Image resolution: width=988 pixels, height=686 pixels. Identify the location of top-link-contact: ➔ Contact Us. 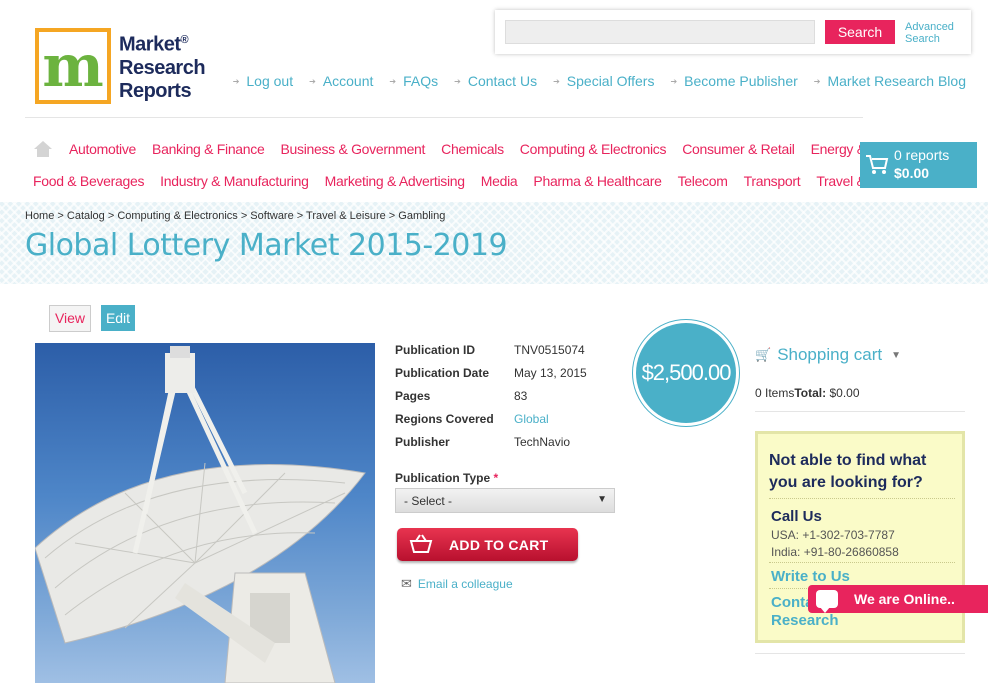
(495, 81).